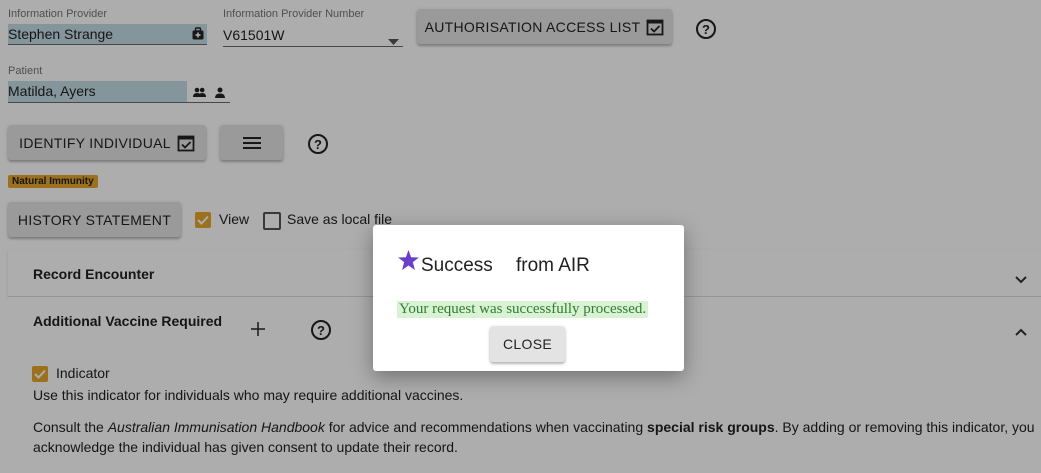 This screenshot has height=473, width=1041. I want to click on success-message: Your request was successfully processed., so click(523, 309).